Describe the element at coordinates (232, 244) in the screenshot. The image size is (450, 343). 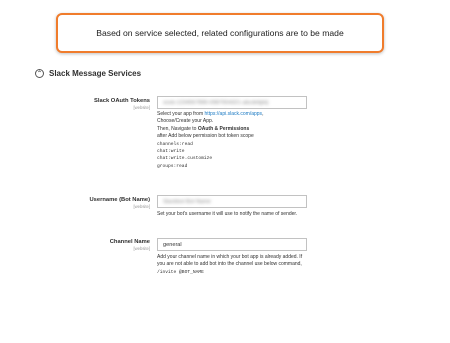
I see `channel-name-input: general` at that location.